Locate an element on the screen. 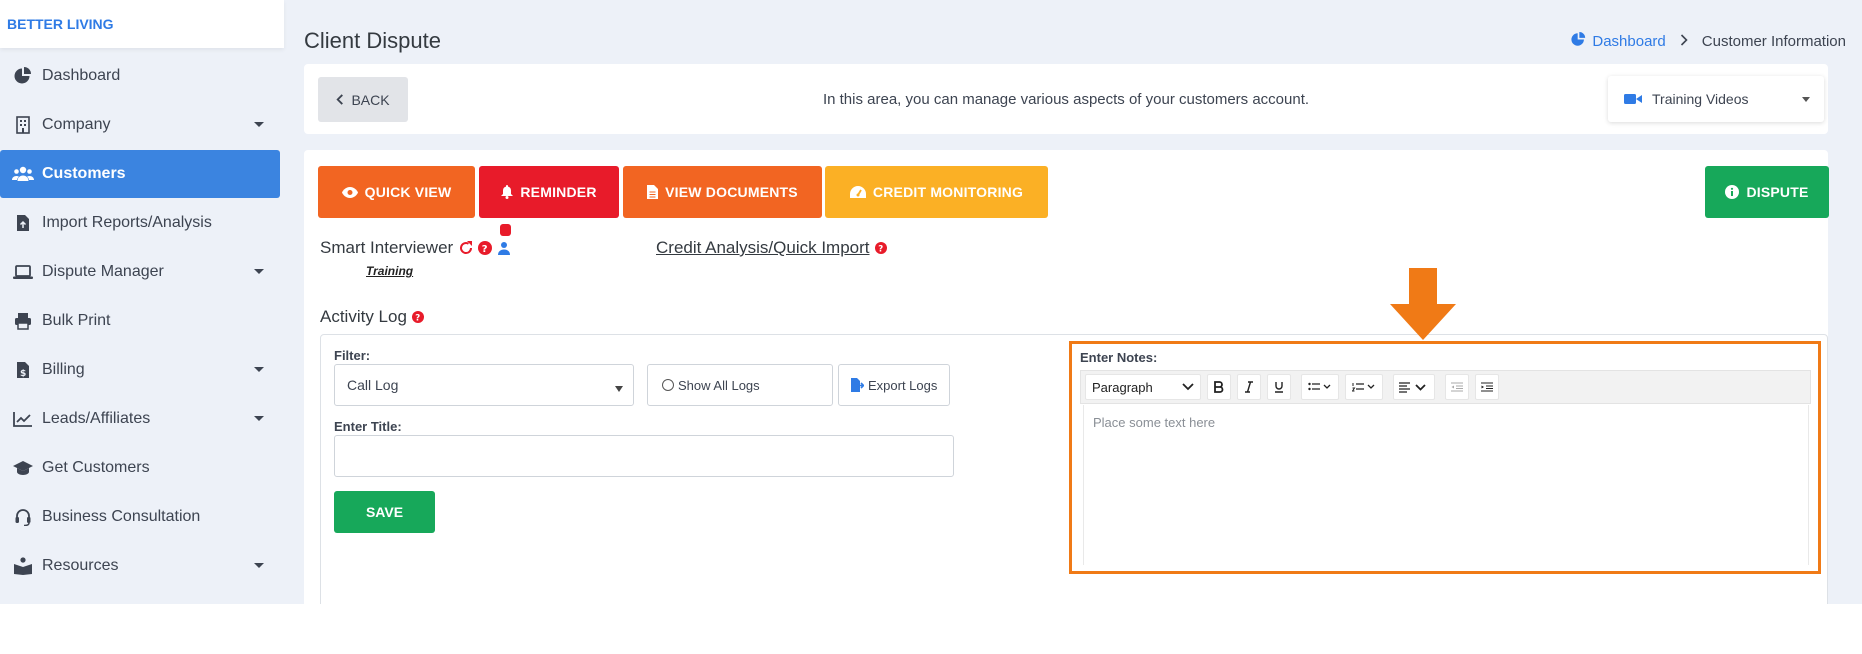 This screenshot has width=1862, height=654. headset-icon is located at coordinates (23, 517).